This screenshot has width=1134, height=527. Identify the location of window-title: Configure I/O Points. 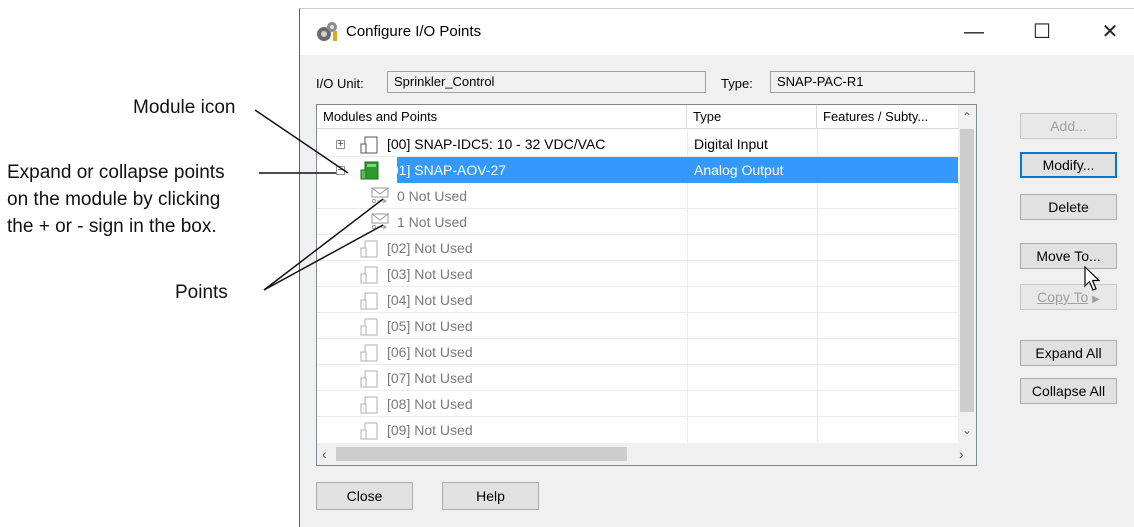
(414, 31).